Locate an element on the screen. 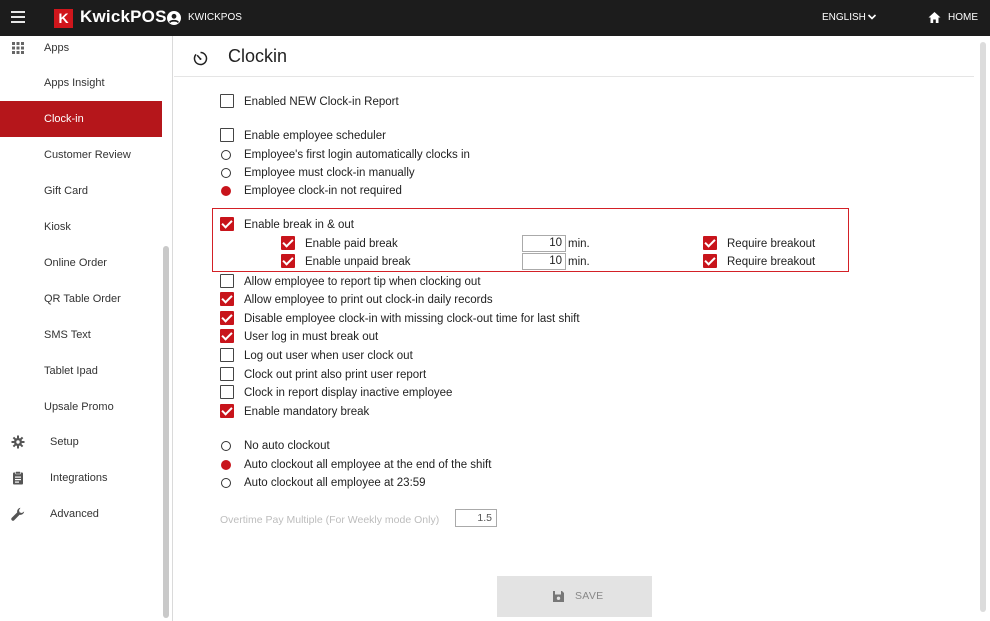  store-user-icon is located at coordinates (174, 18).